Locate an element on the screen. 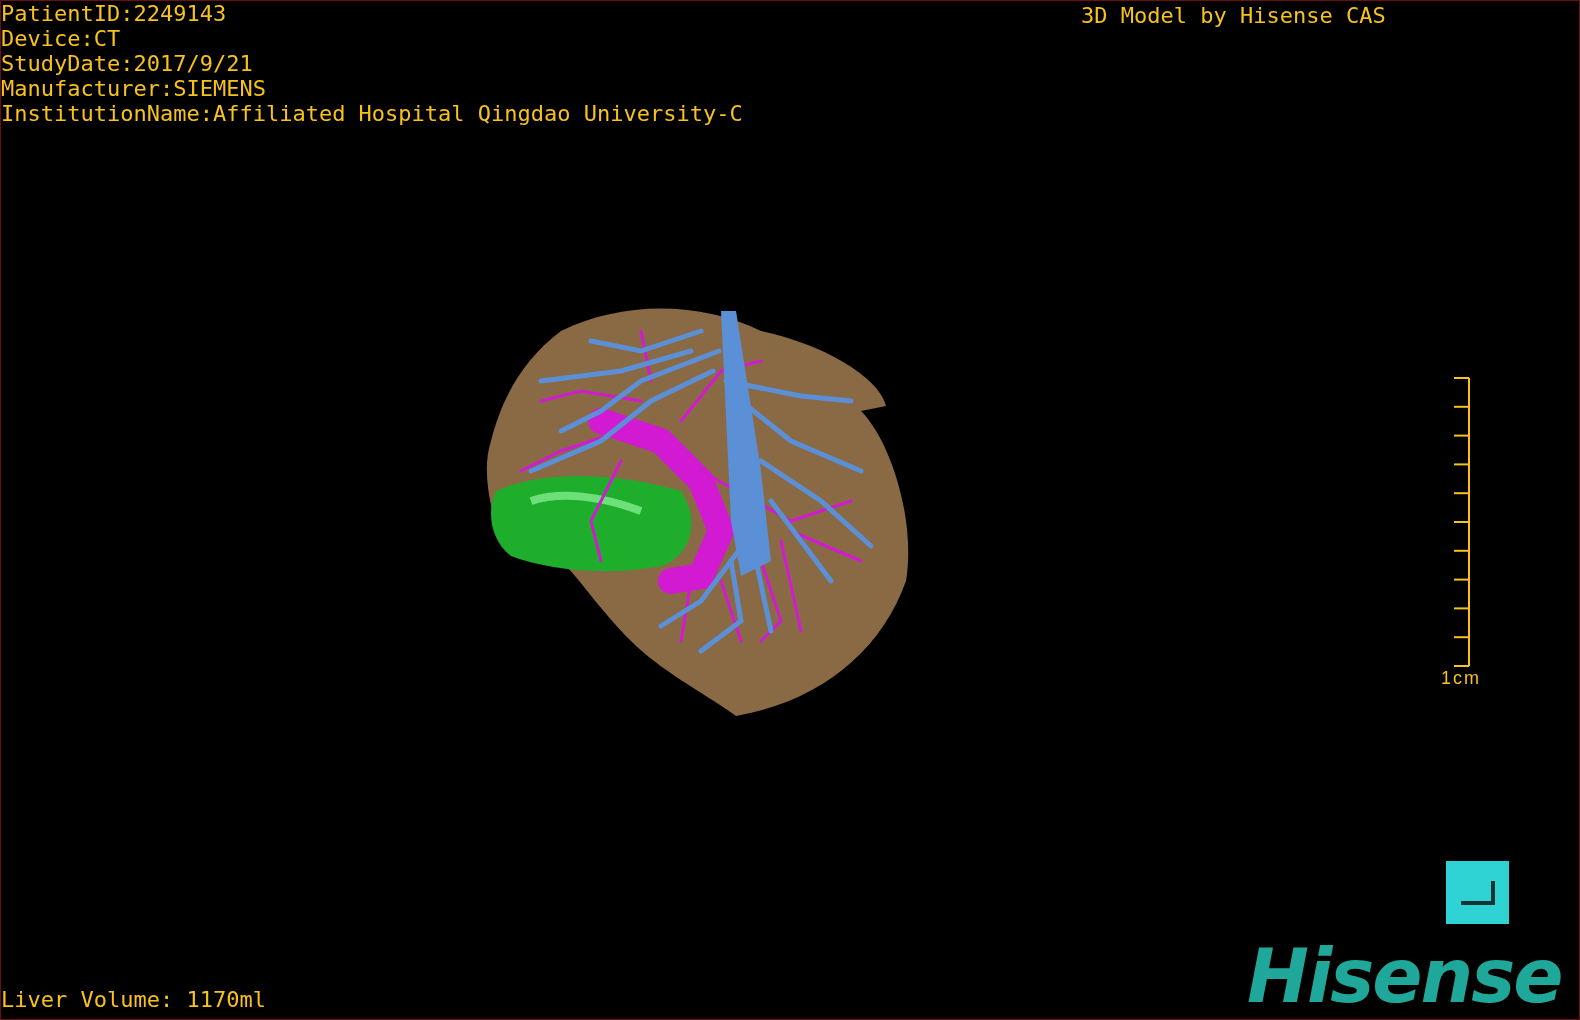 The width and height of the screenshot is (1580, 1020). model-caption: 3D Model by Hisense CAS is located at coordinates (1233, 16).